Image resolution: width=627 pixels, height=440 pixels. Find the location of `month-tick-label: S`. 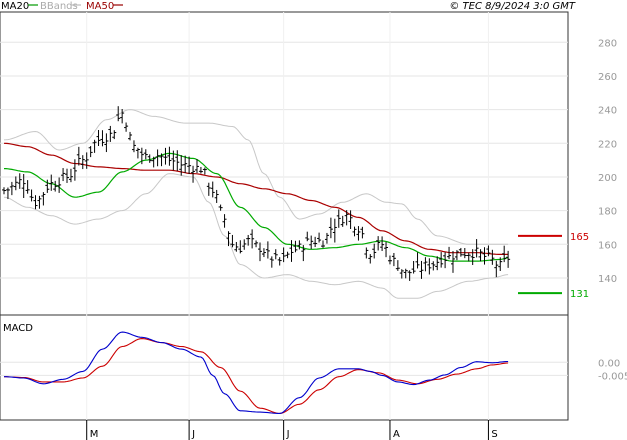

month-tick-label: S is located at coordinates (494, 434).